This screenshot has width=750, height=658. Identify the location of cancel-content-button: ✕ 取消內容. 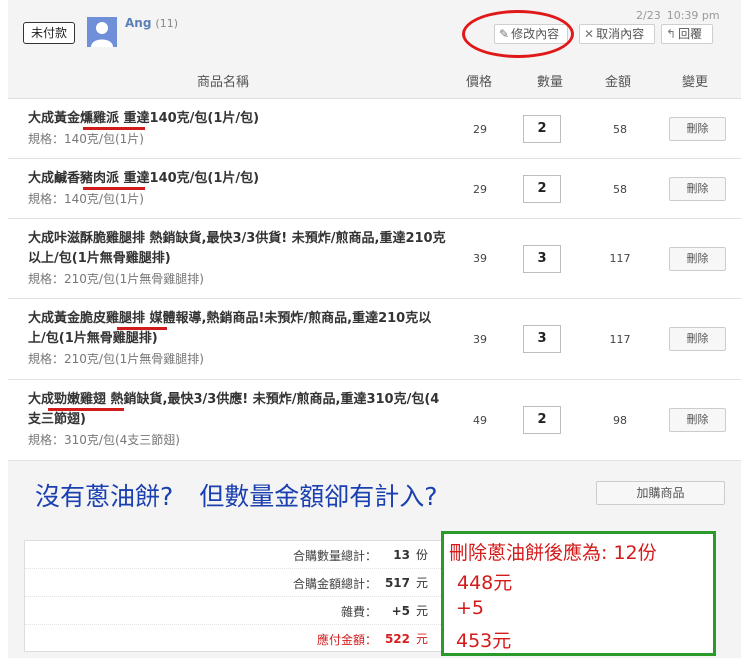
(617, 34).